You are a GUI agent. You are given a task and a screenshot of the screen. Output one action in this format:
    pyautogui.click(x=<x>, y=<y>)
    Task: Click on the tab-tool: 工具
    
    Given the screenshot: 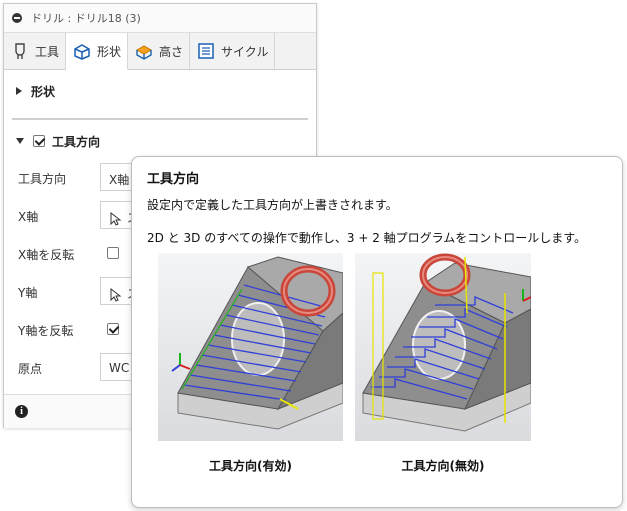 What is the action you would take?
    pyautogui.click(x=35, y=51)
    